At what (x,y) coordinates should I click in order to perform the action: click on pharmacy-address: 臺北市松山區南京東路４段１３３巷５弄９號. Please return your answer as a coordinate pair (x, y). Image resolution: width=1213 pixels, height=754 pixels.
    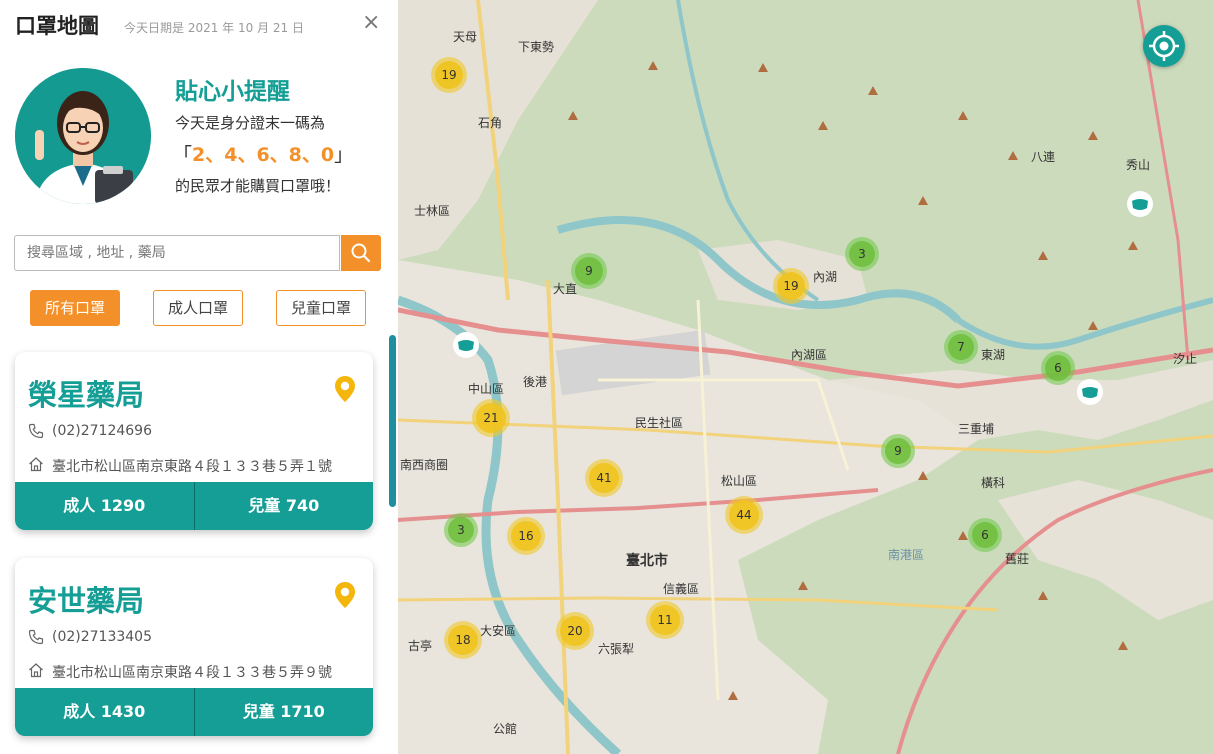
    Looking at the image, I should click on (192, 673).